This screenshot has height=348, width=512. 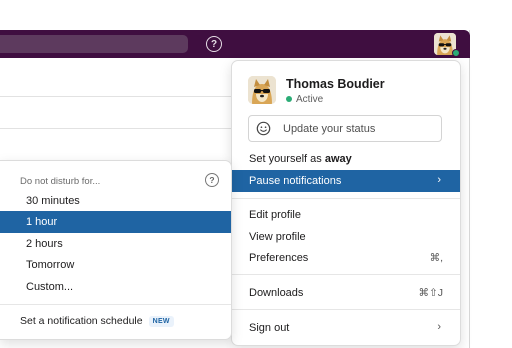 What do you see at coordinates (346, 328) in the screenshot?
I see `sign-out-item: Sign out ›` at bounding box center [346, 328].